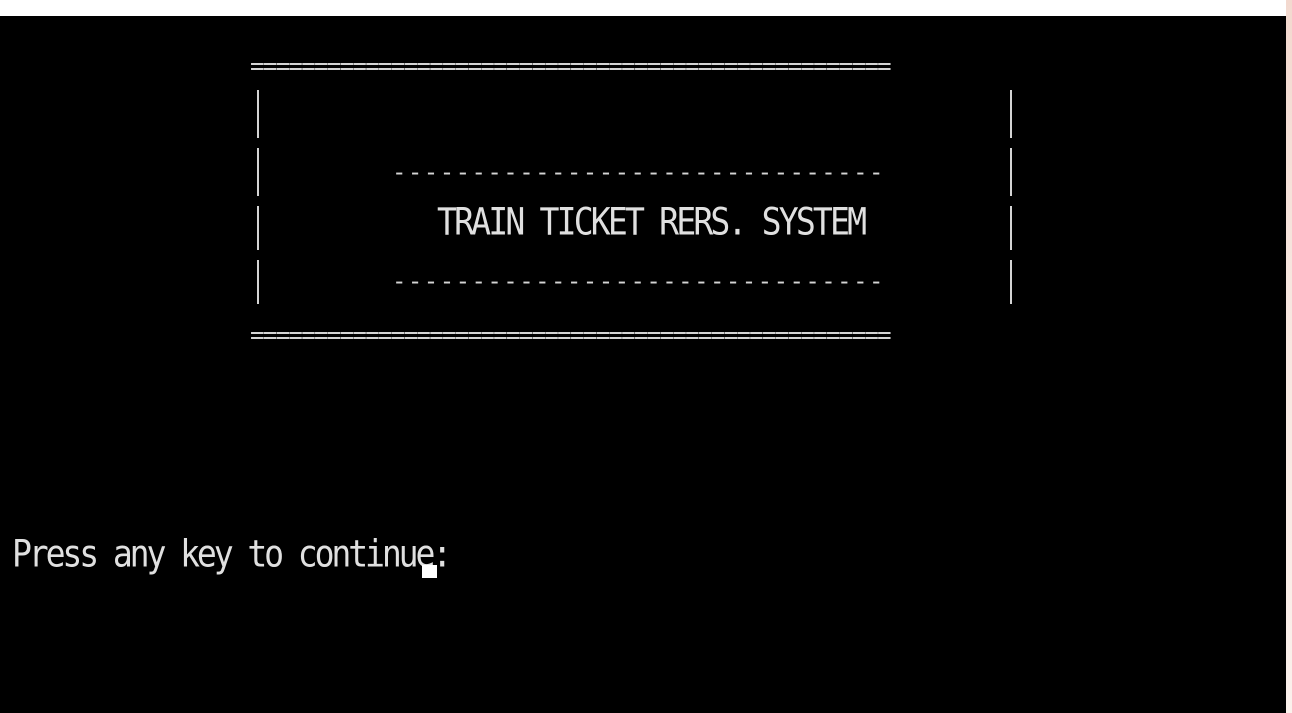 The height and width of the screenshot is (713, 1292). Describe the element at coordinates (1011, 114) in the screenshot. I see `banner-right-bar-top` at that location.